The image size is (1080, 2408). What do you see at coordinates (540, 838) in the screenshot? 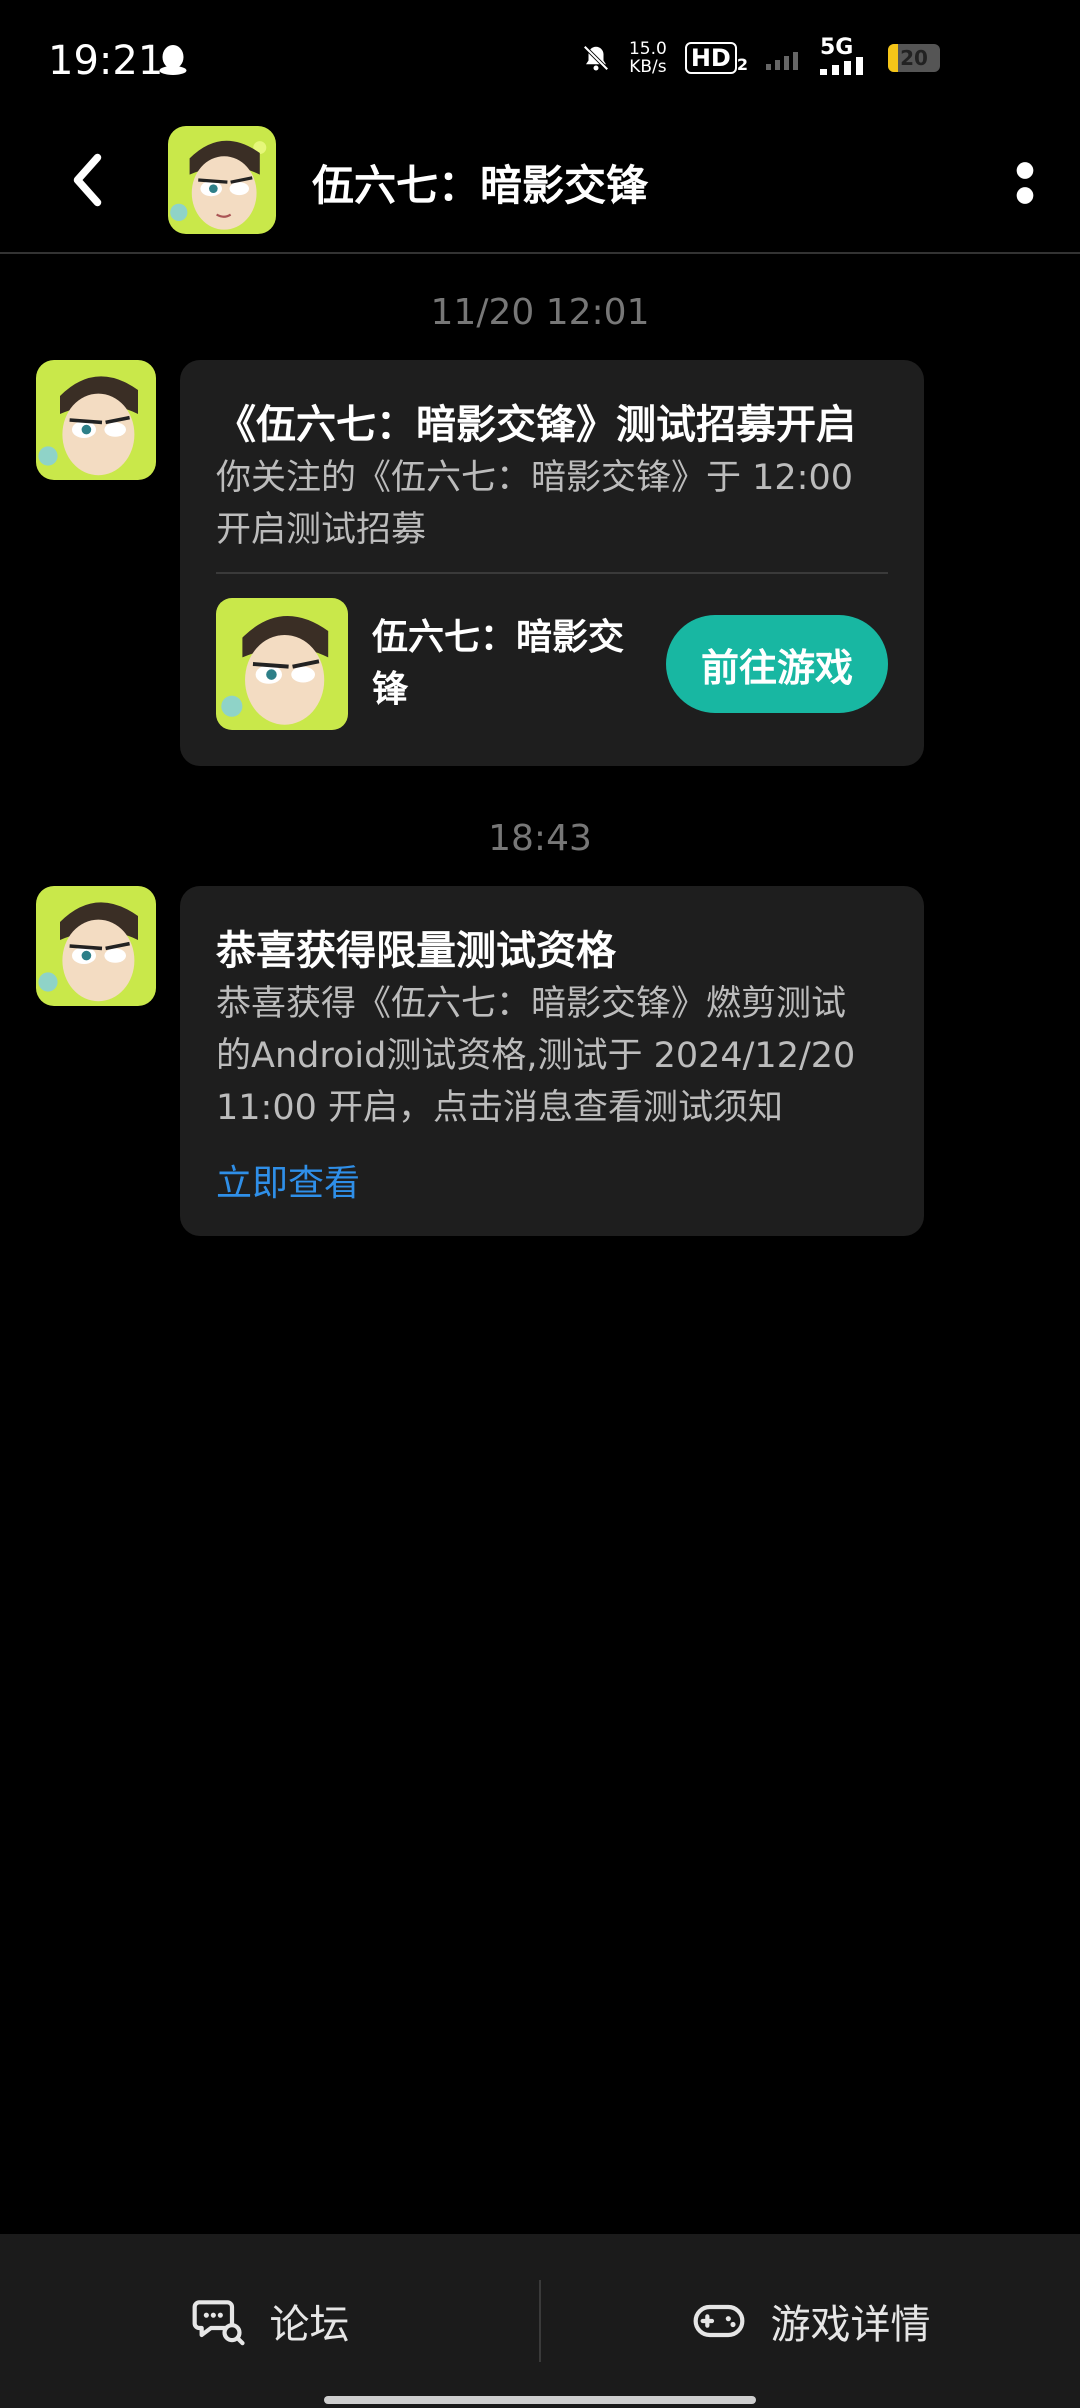
I see `message-timestamp: 18:43` at bounding box center [540, 838].